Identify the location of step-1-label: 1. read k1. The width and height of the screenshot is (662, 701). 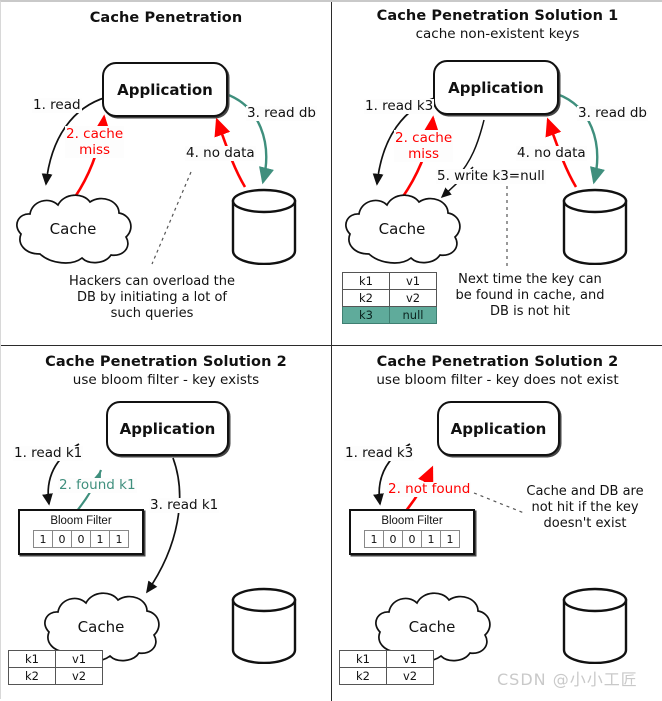
(48, 453).